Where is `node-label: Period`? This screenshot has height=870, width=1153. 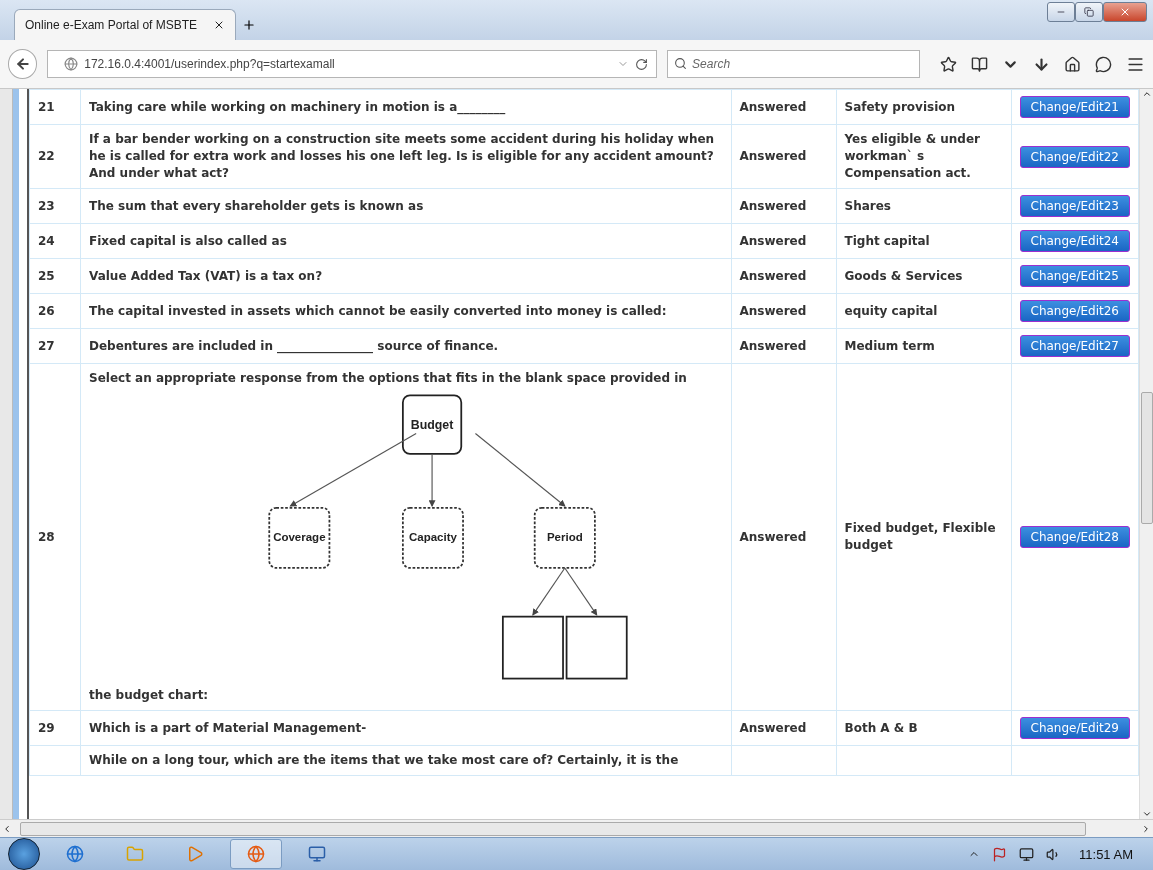 node-label: Period is located at coordinates (564, 537).